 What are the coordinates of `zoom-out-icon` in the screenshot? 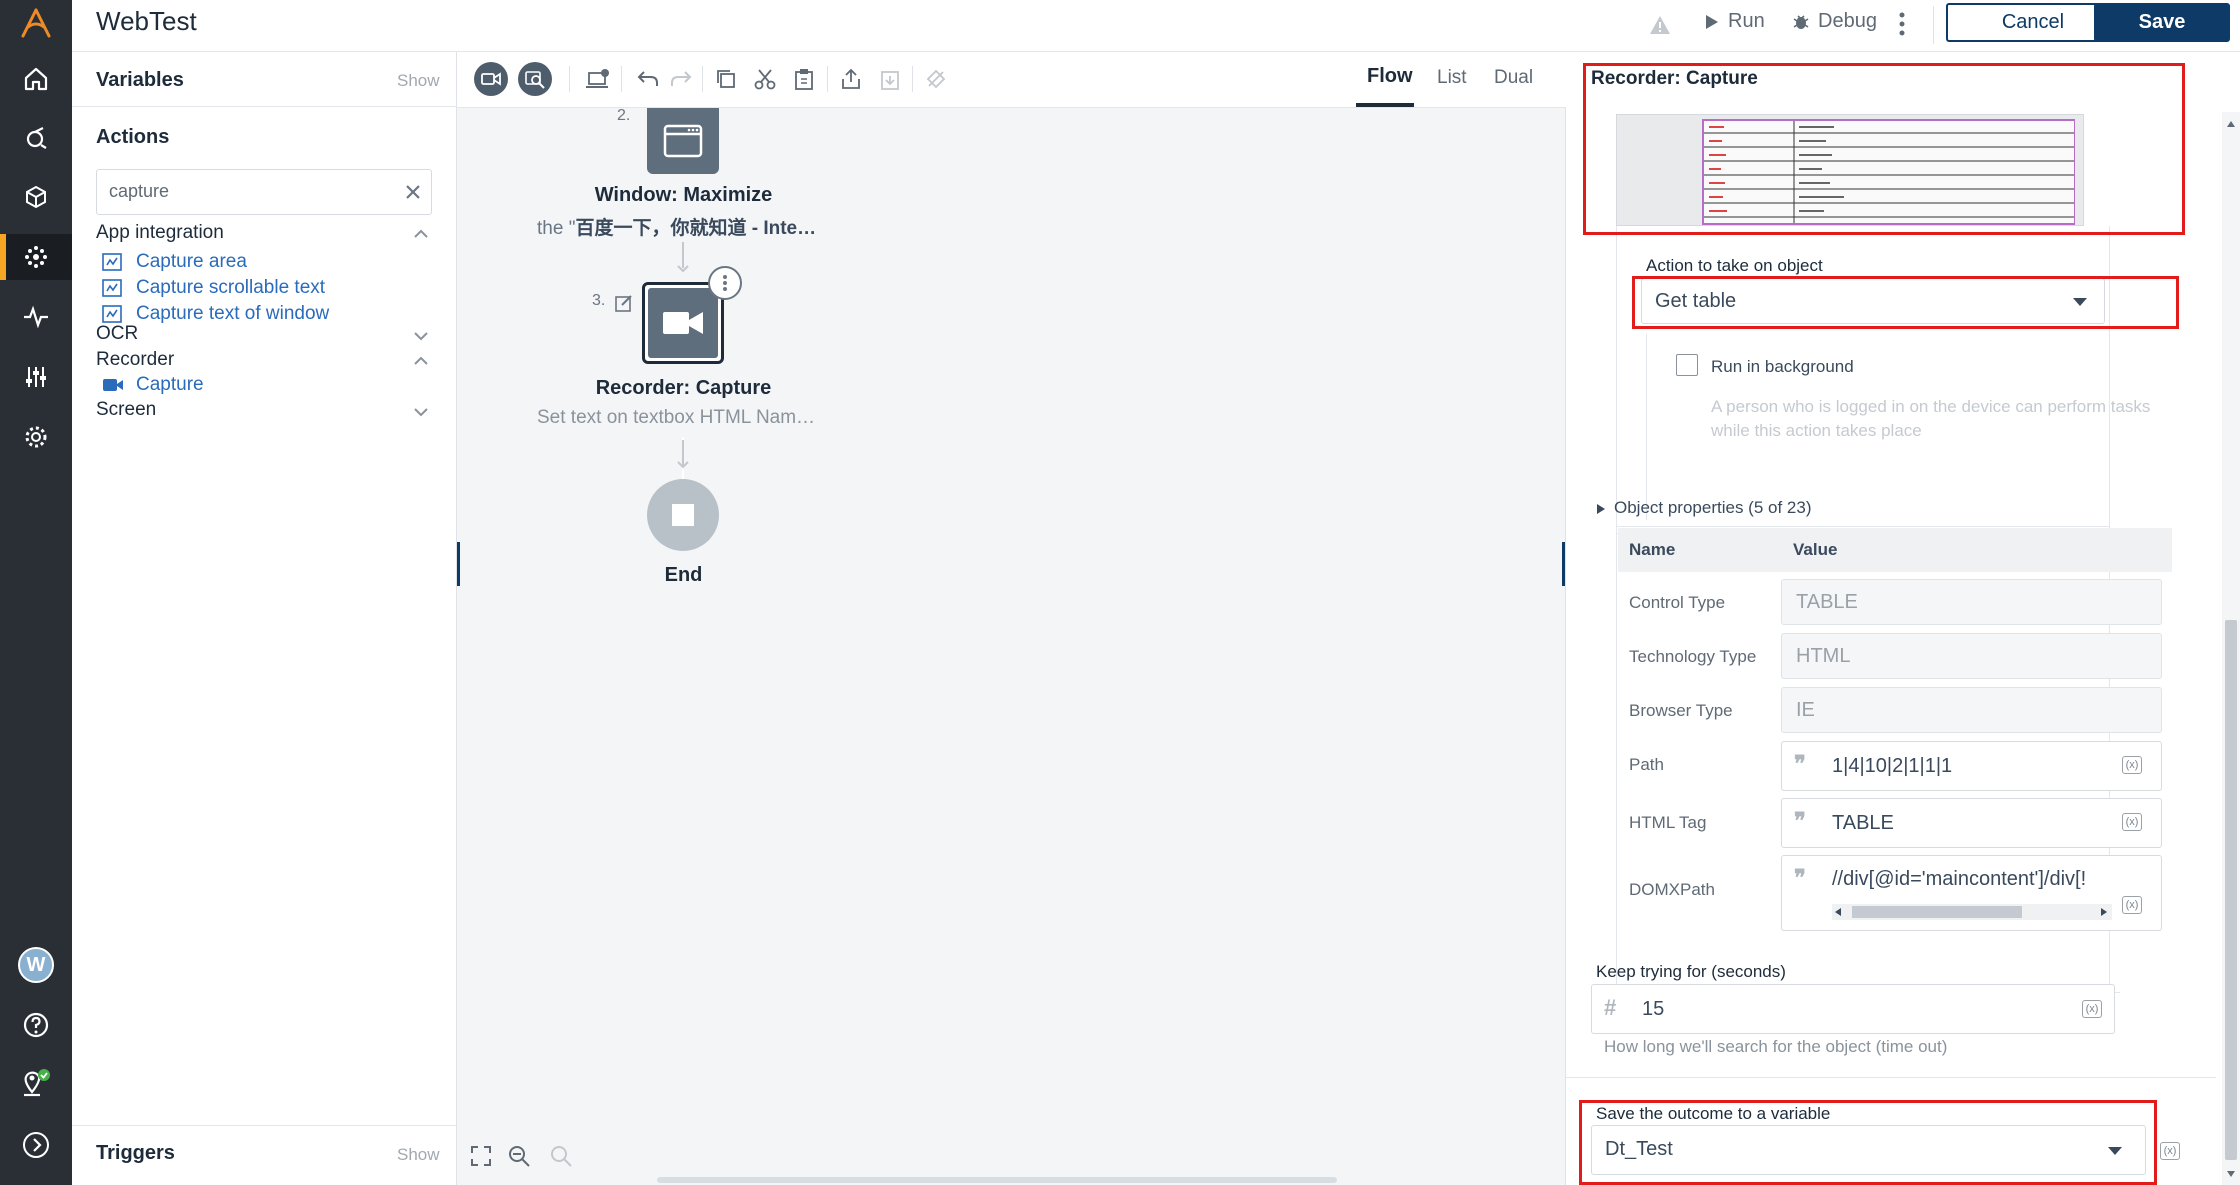 It's located at (519, 1156).